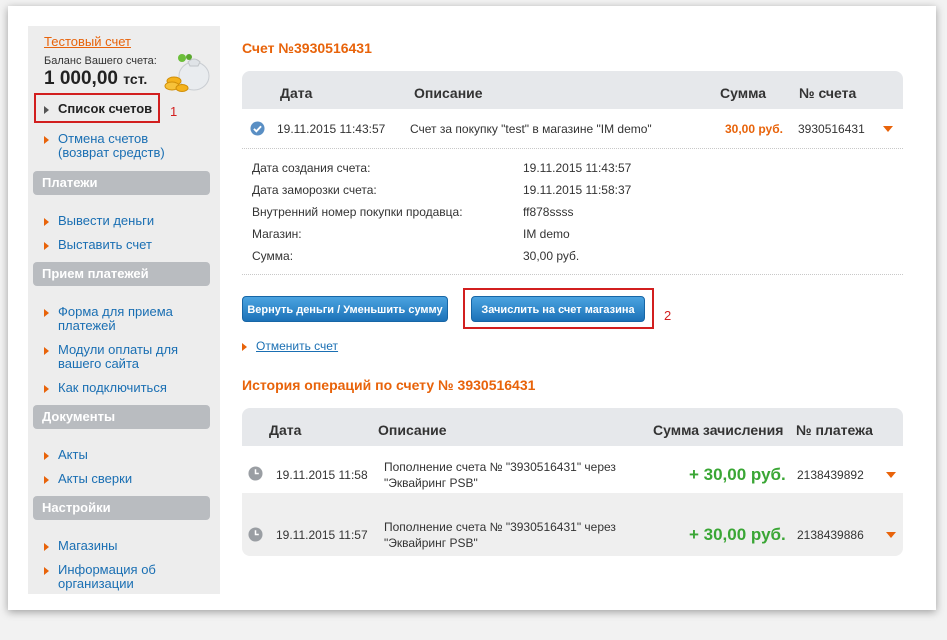 The height and width of the screenshot is (640, 947). What do you see at coordinates (322, 475) in the screenshot?
I see `history-row-date: 19.11.2015 11:58` at bounding box center [322, 475].